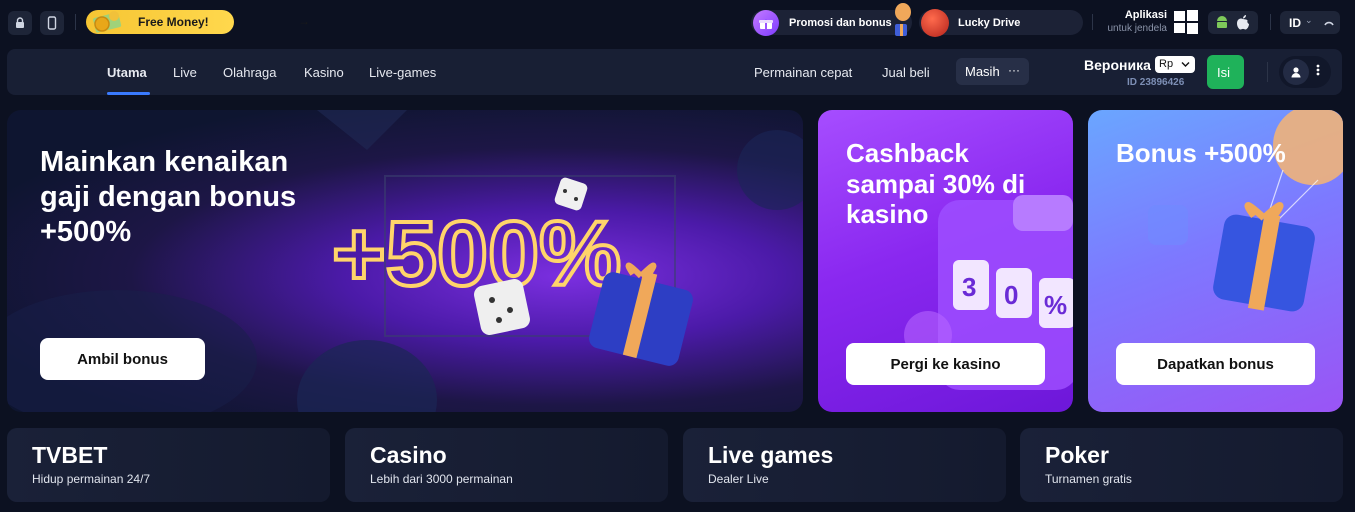 The image size is (1355, 512). What do you see at coordinates (771, 455) in the screenshot?
I see `category-title: Live games` at bounding box center [771, 455].